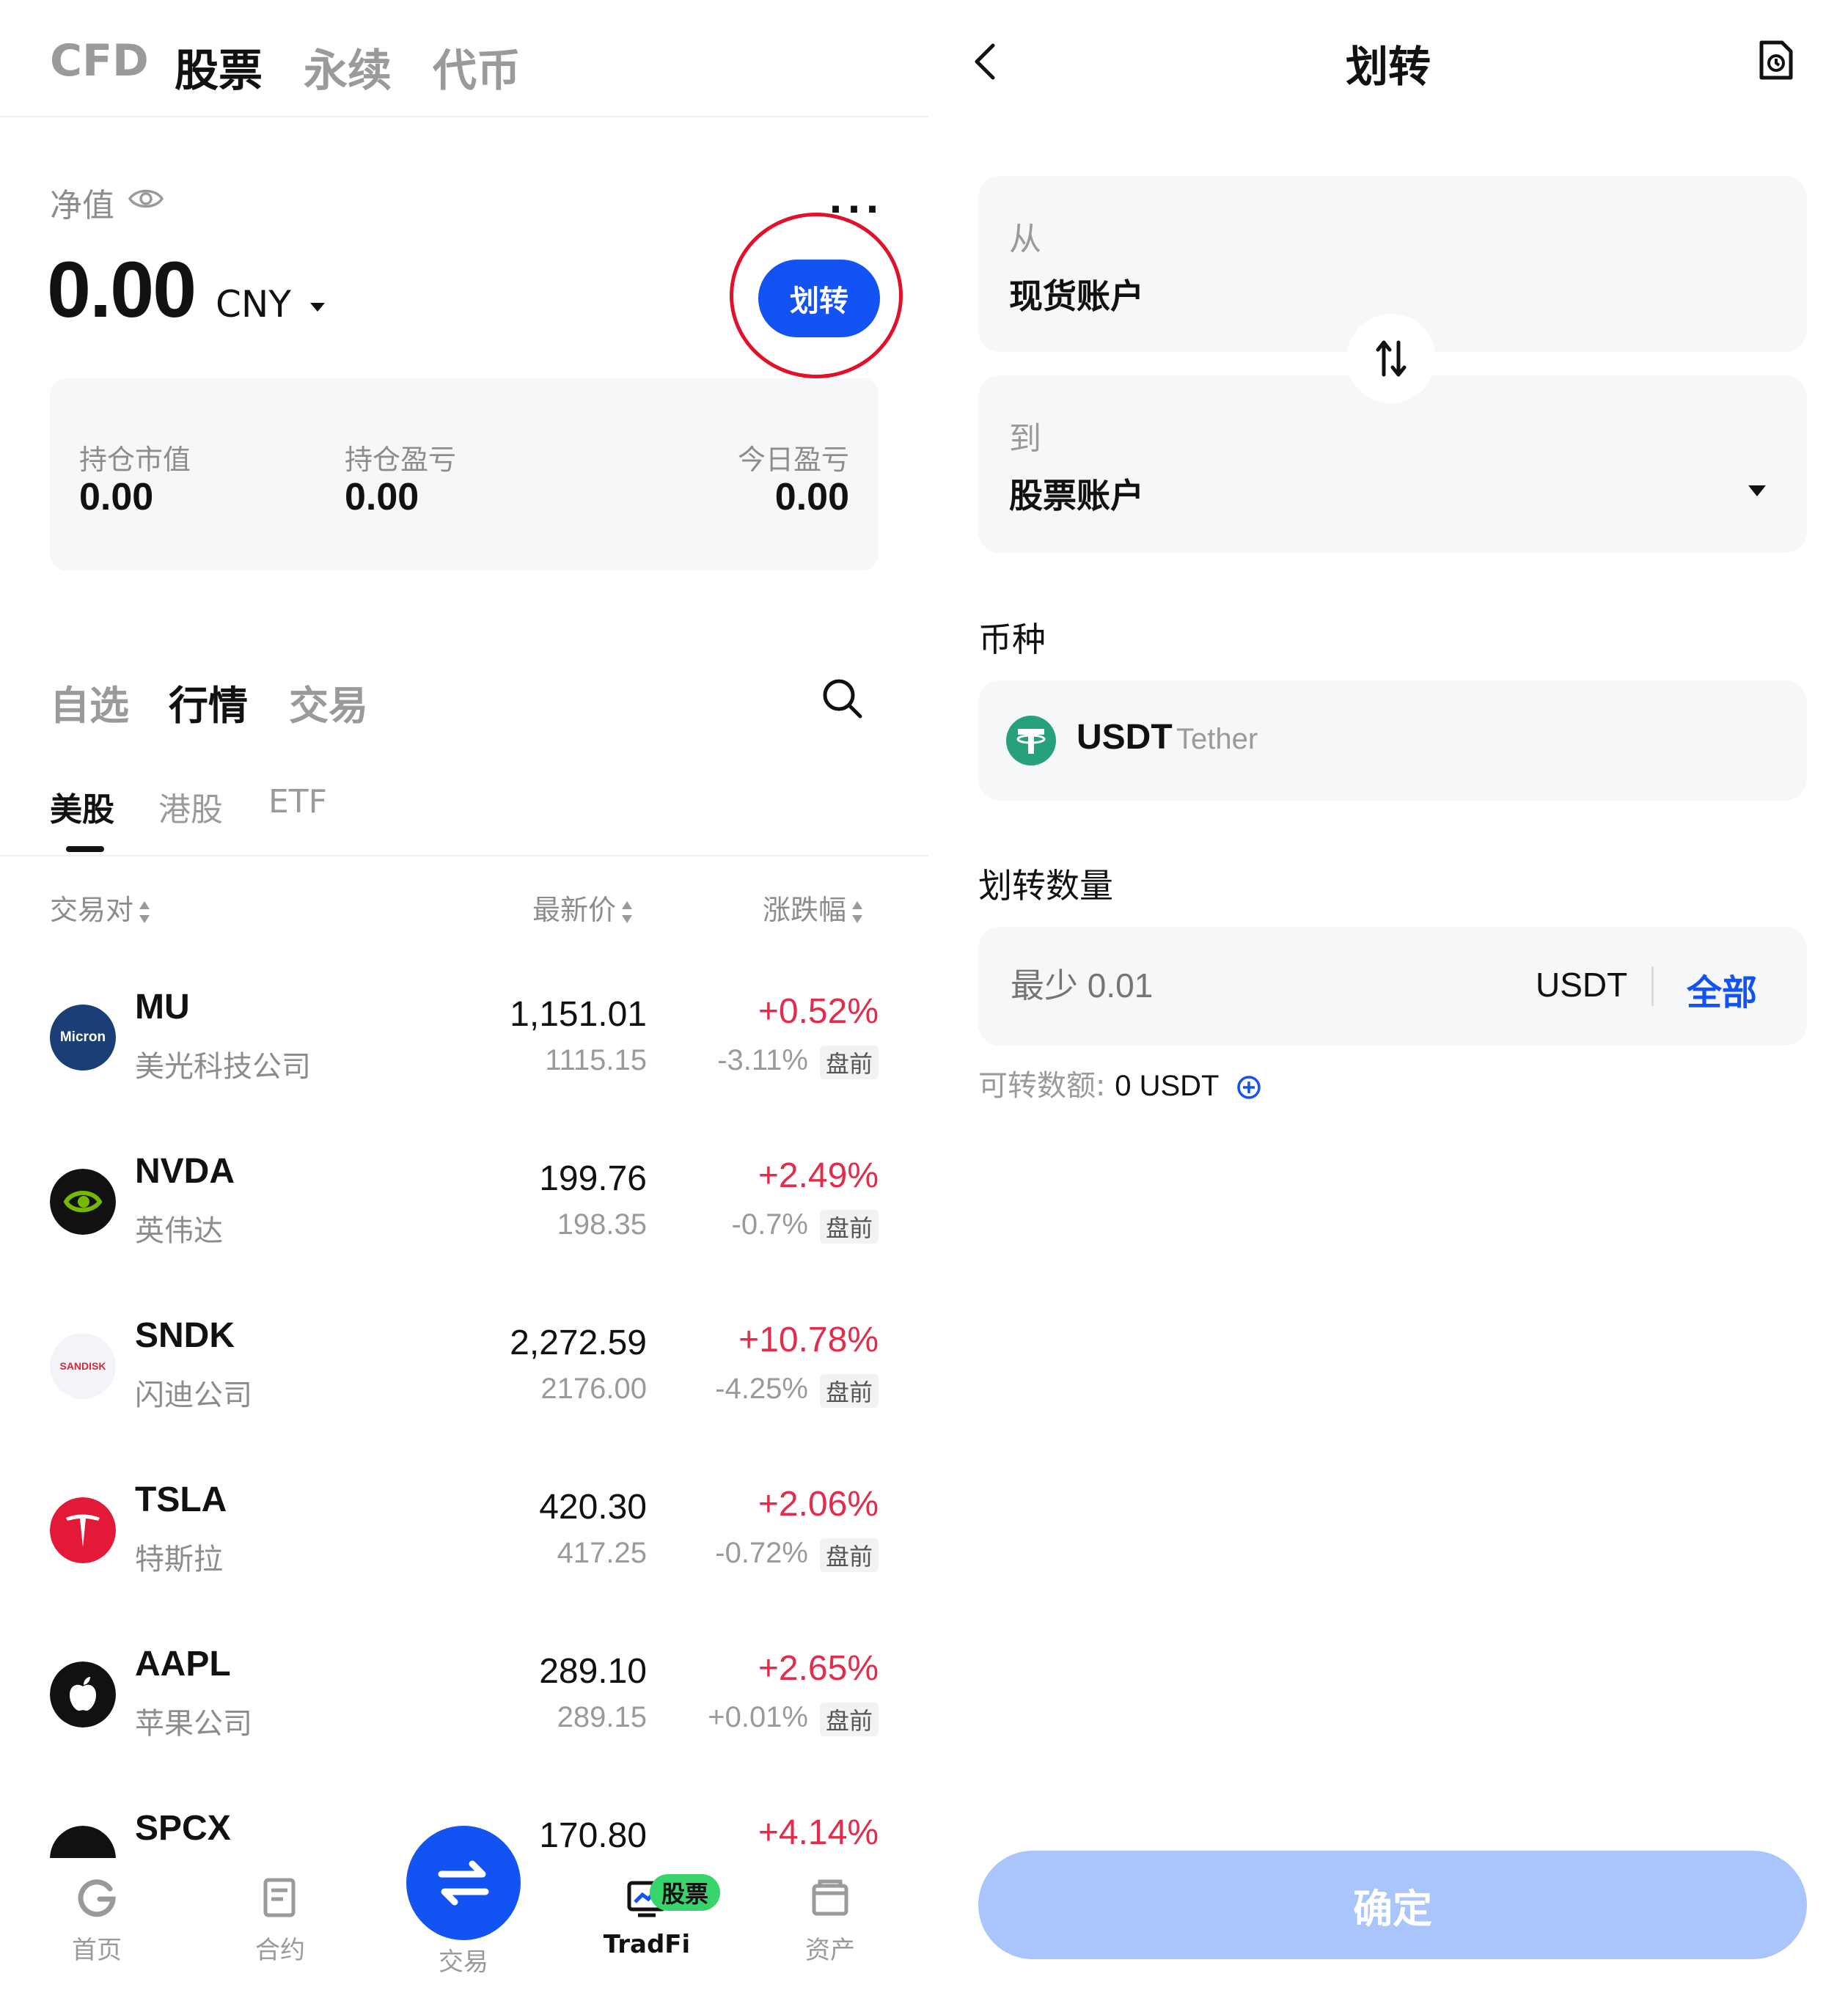  Describe the element at coordinates (193, 1724) in the screenshot. I see `stock-name: 苹果公司` at that location.